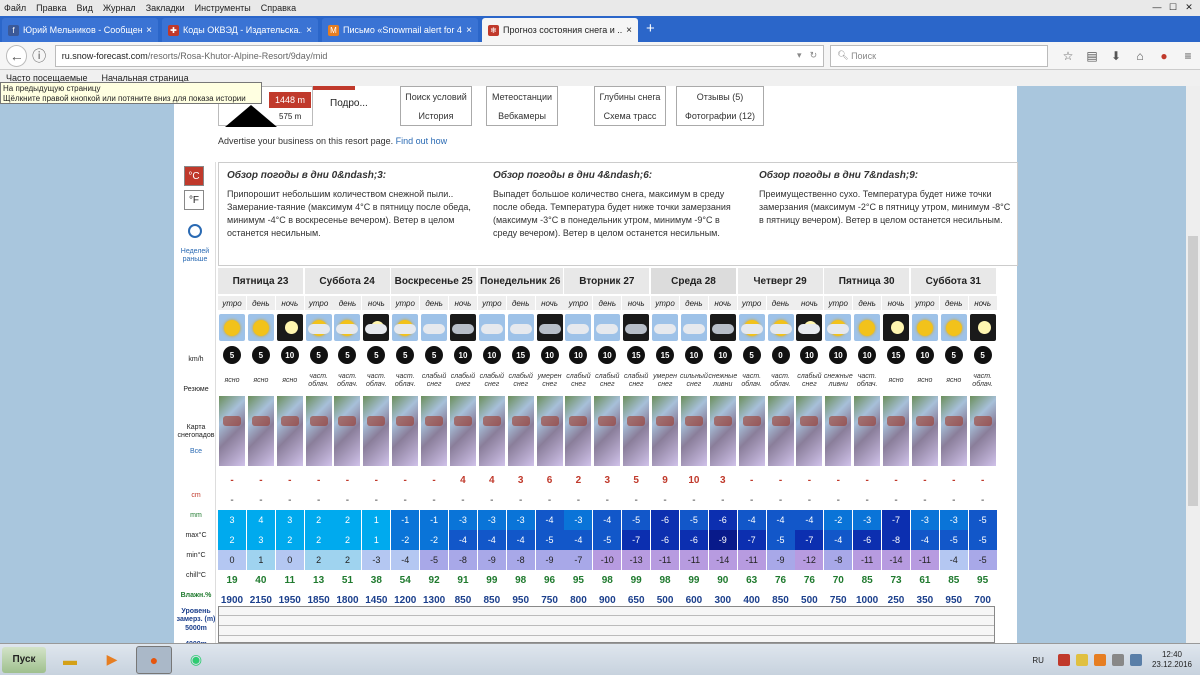  Describe the element at coordinates (119, 8) in the screenshot. I see `menu-item-3: Журнал` at that location.